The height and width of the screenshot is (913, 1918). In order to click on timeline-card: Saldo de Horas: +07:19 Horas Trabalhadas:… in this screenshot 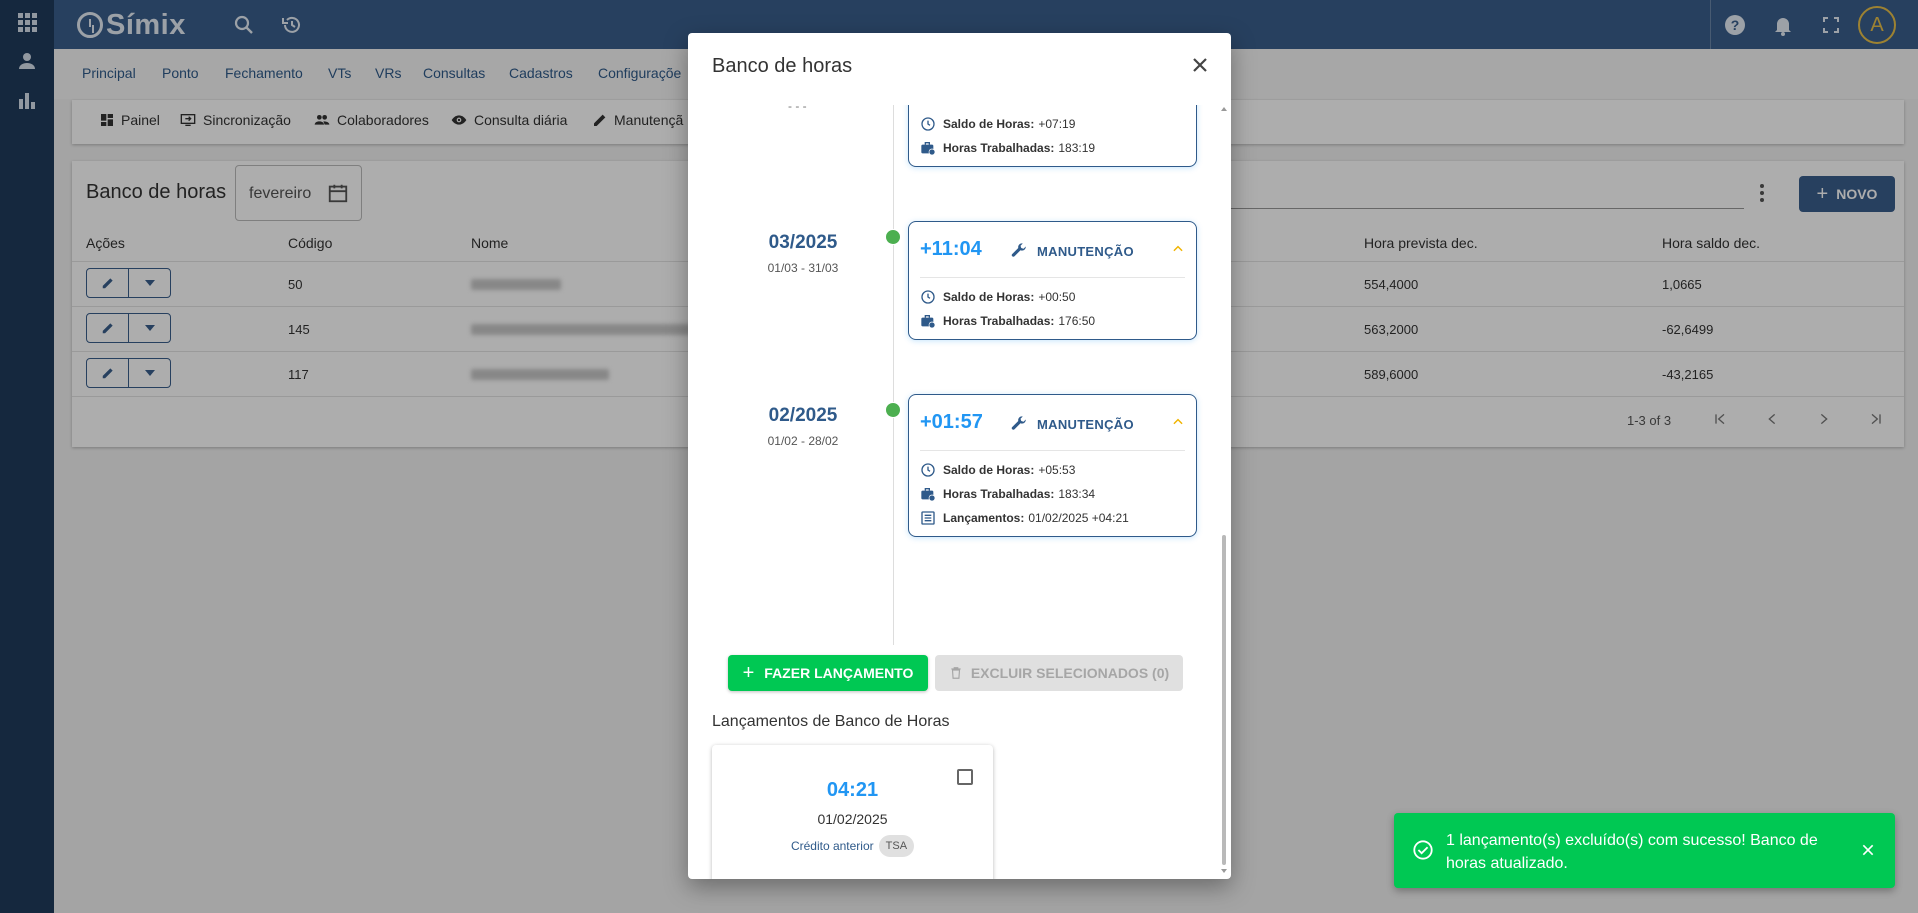, I will do `click(1052, 136)`.